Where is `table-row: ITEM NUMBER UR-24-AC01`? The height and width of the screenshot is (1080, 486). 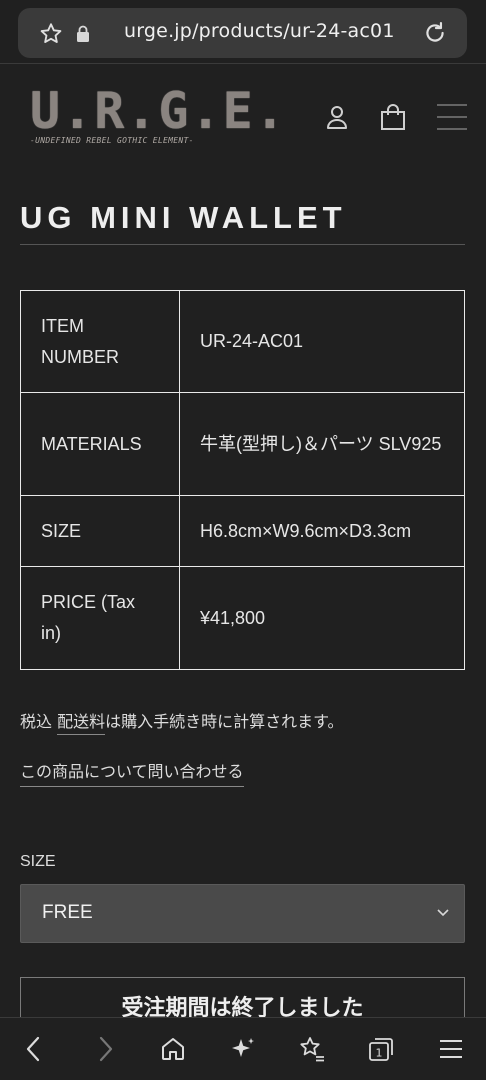
table-row: ITEM NUMBER UR-24-AC01 is located at coordinates (242, 341).